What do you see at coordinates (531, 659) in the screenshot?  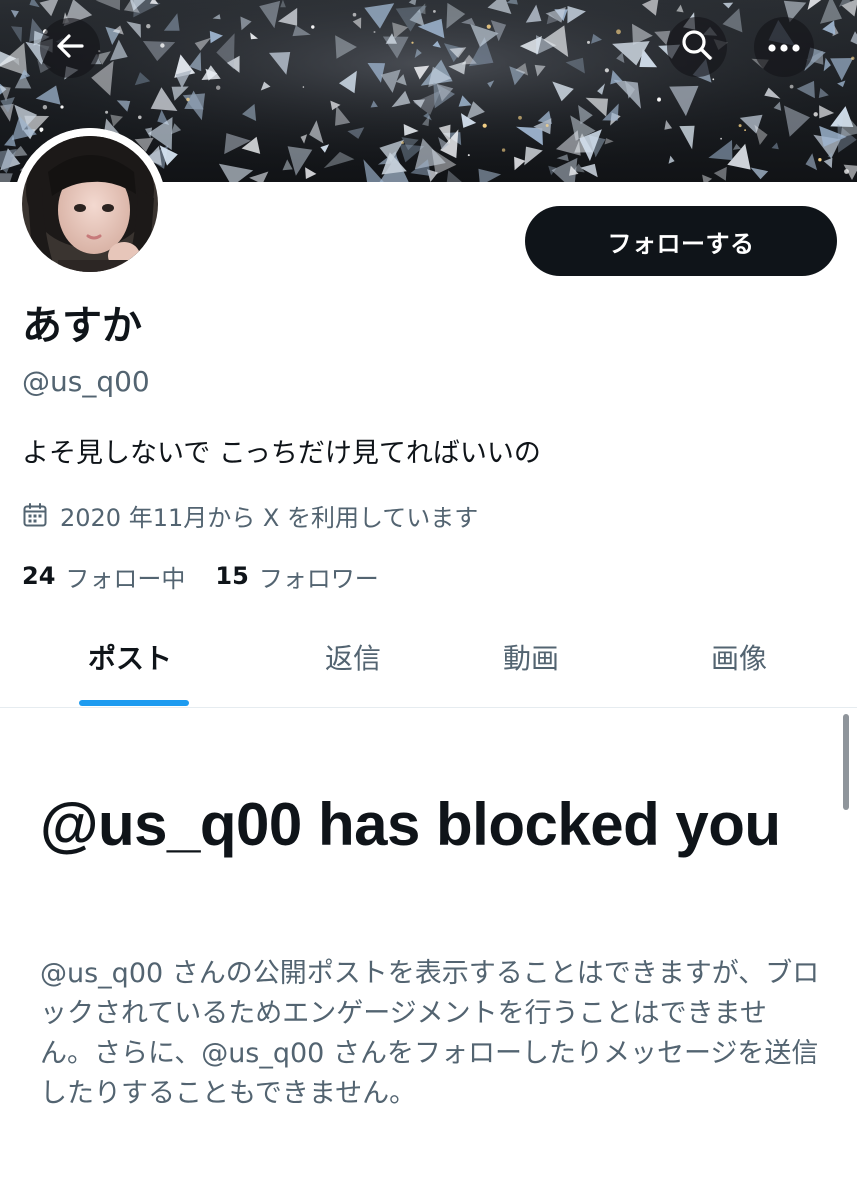 I see `tab-videos: 動画` at bounding box center [531, 659].